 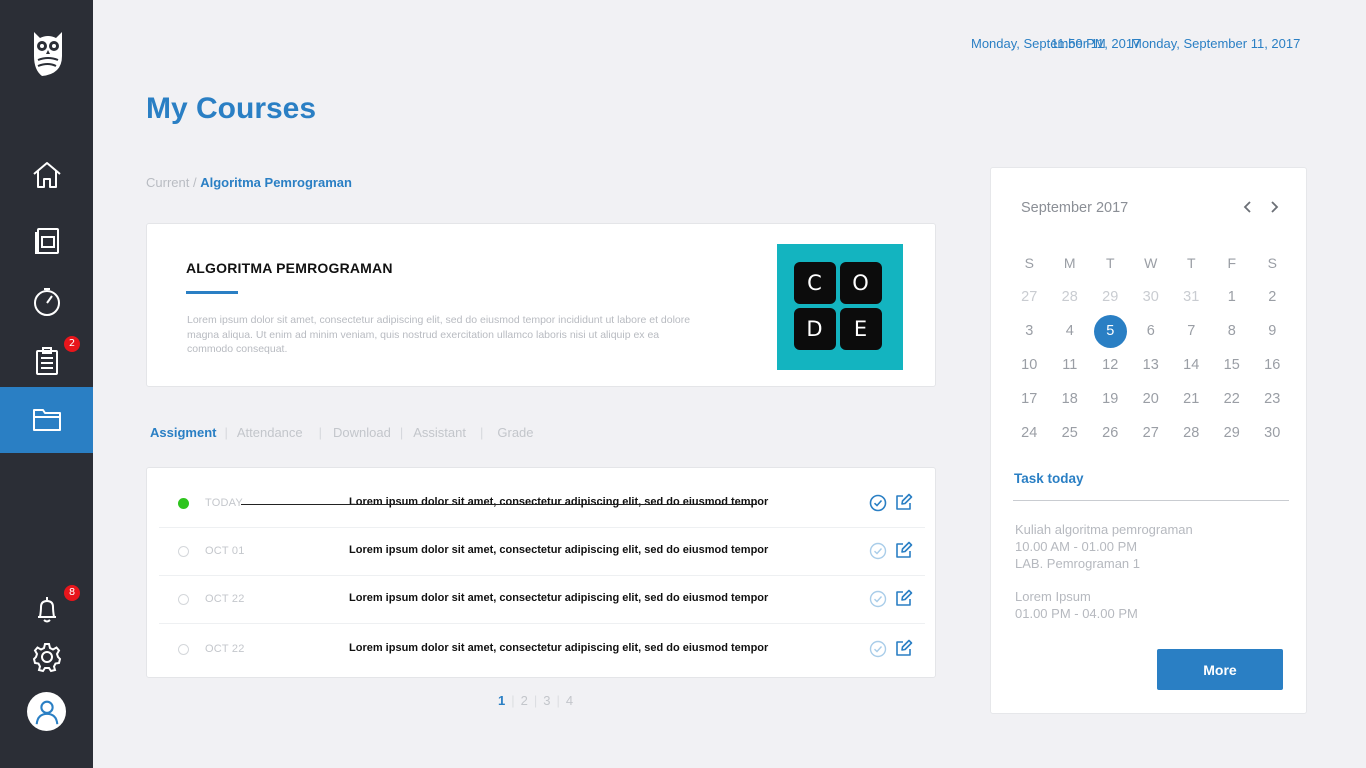 What do you see at coordinates (362, 432) in the screenshot?
I see `tab-download: Download` at bounding box center [362, 432].